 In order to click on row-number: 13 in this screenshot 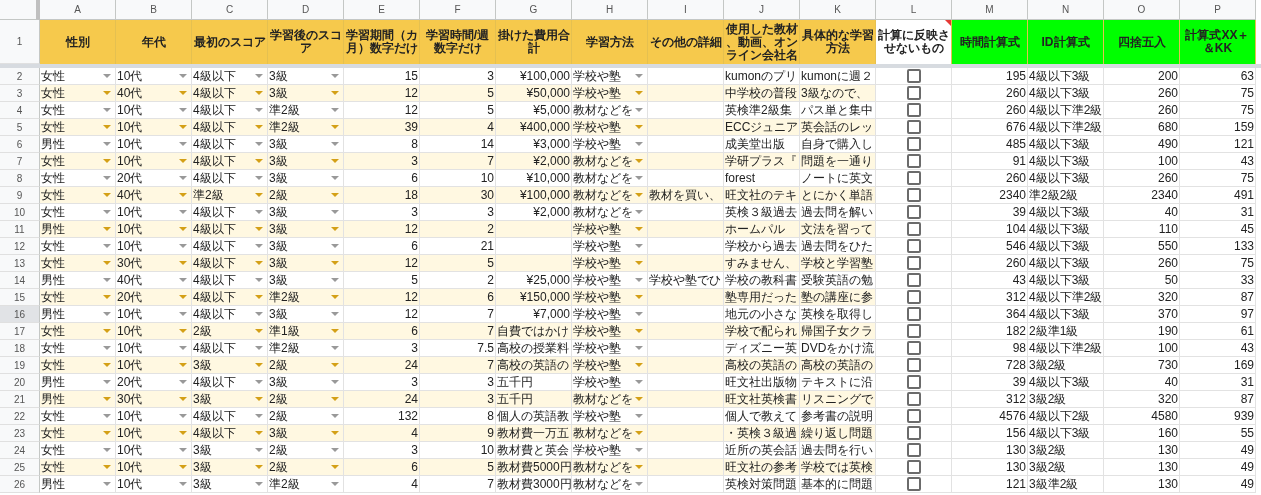, I will do `click(20, 263)`.